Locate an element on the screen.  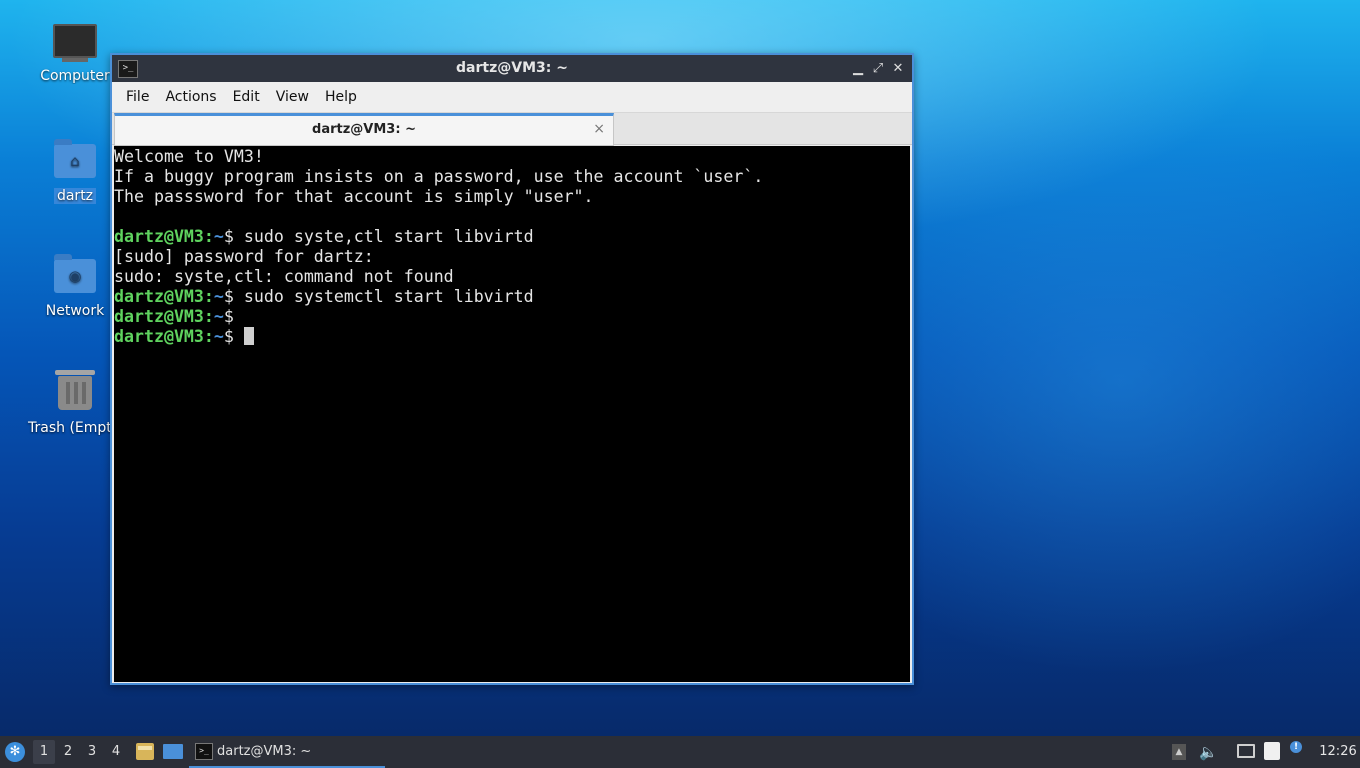
terminal-cursor is located at coordinates (248, 336).